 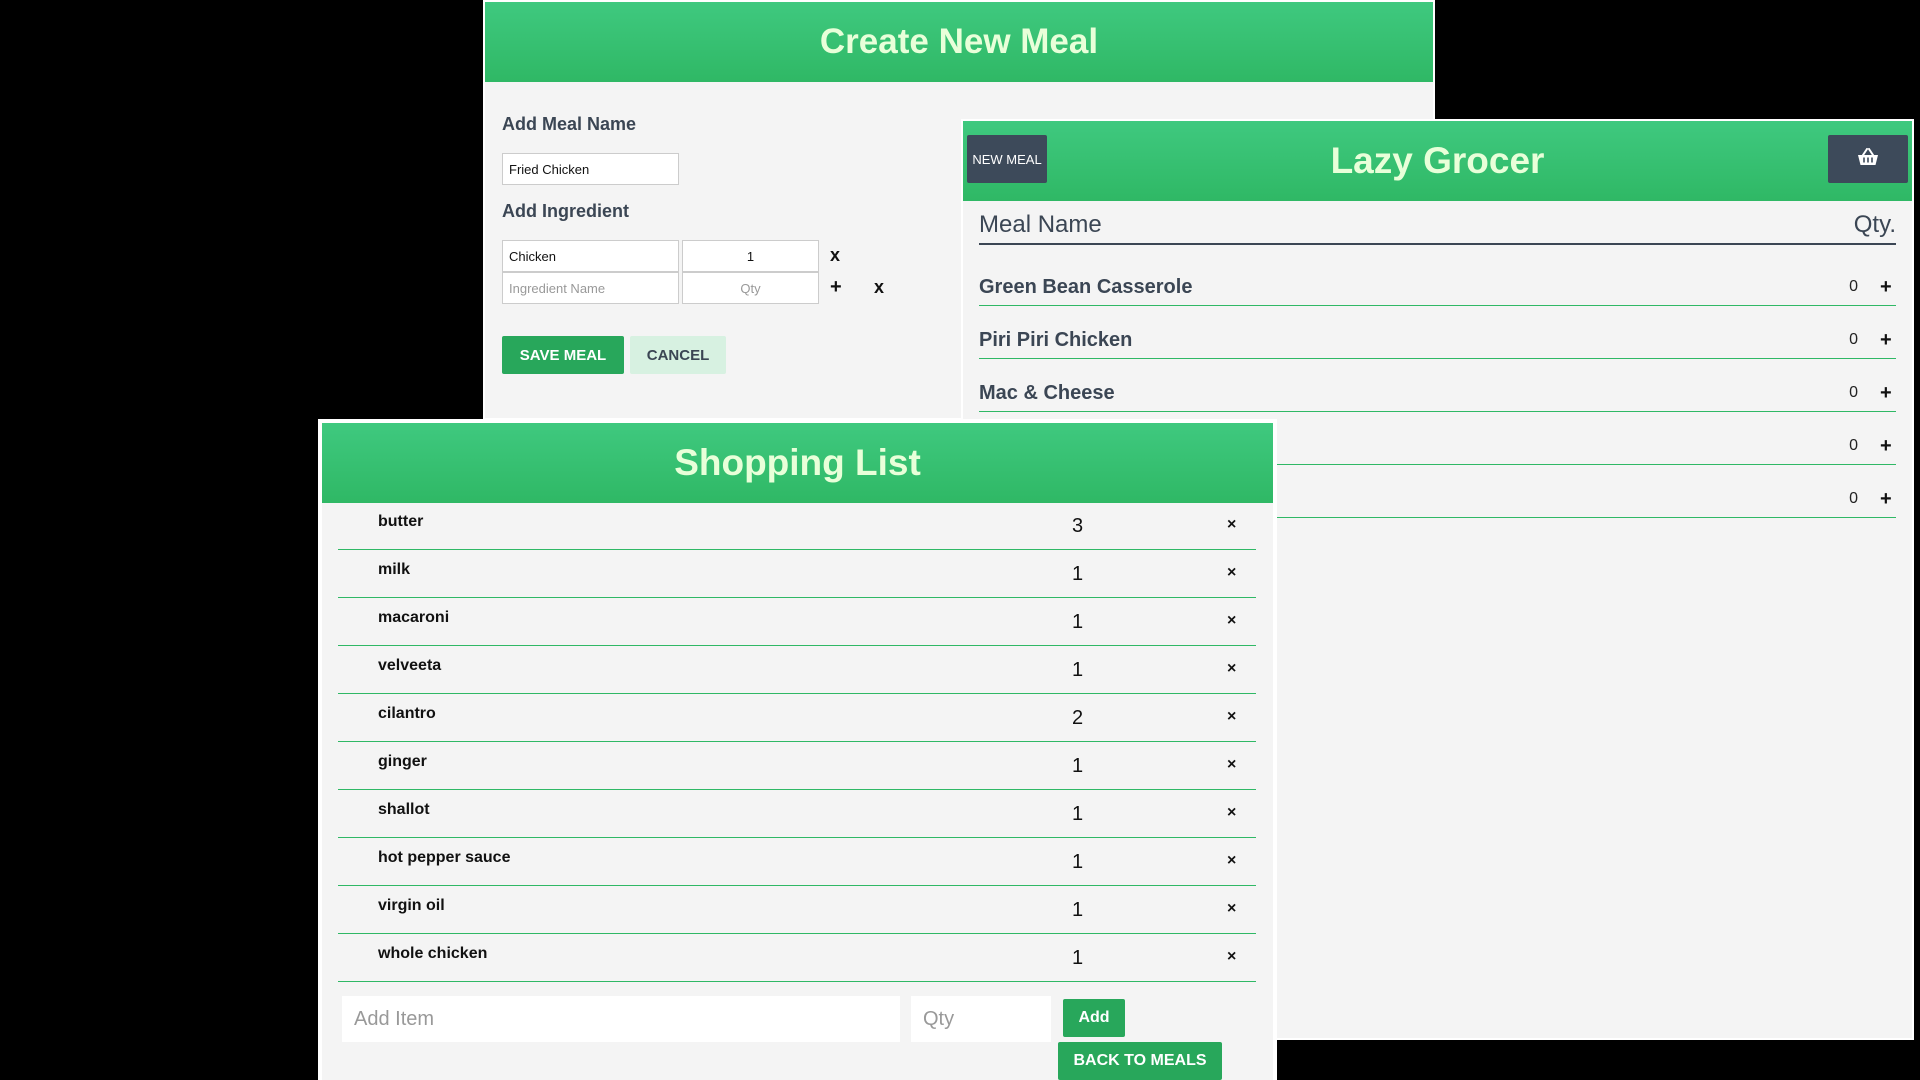 I want to click on add-item-input: Add Item, so click(x=621, y=1019).